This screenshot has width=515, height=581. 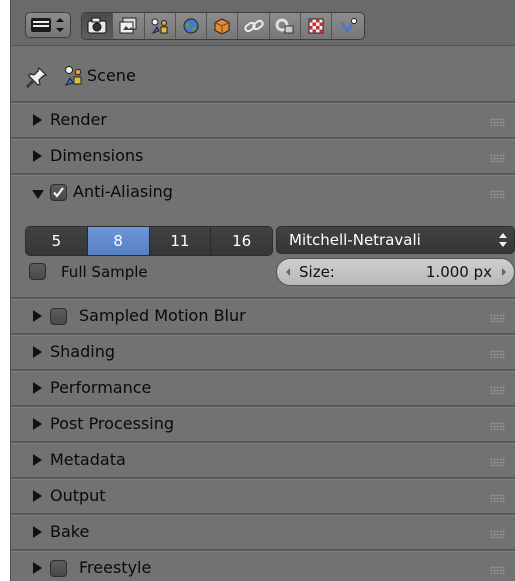 What do you see at coordinates (123, 191) in the screenshot?
I see `panel-title: Anti-Aliasing` at bounding box center [123, 191].